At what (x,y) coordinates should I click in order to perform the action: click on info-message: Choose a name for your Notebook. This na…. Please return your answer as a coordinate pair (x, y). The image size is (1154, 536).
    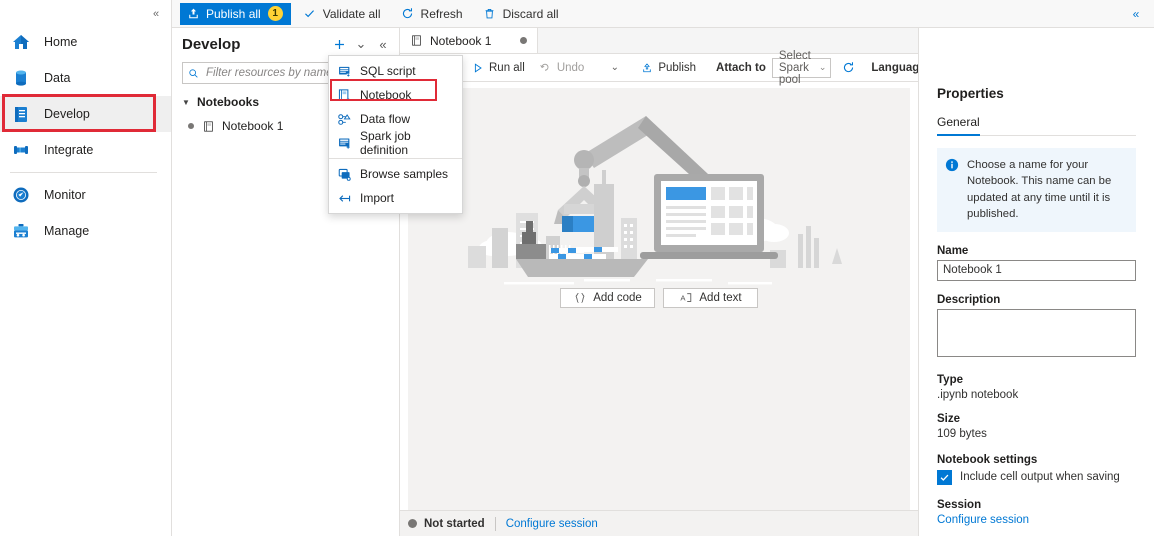
    Looking at the image, I should click on (1036, 190).